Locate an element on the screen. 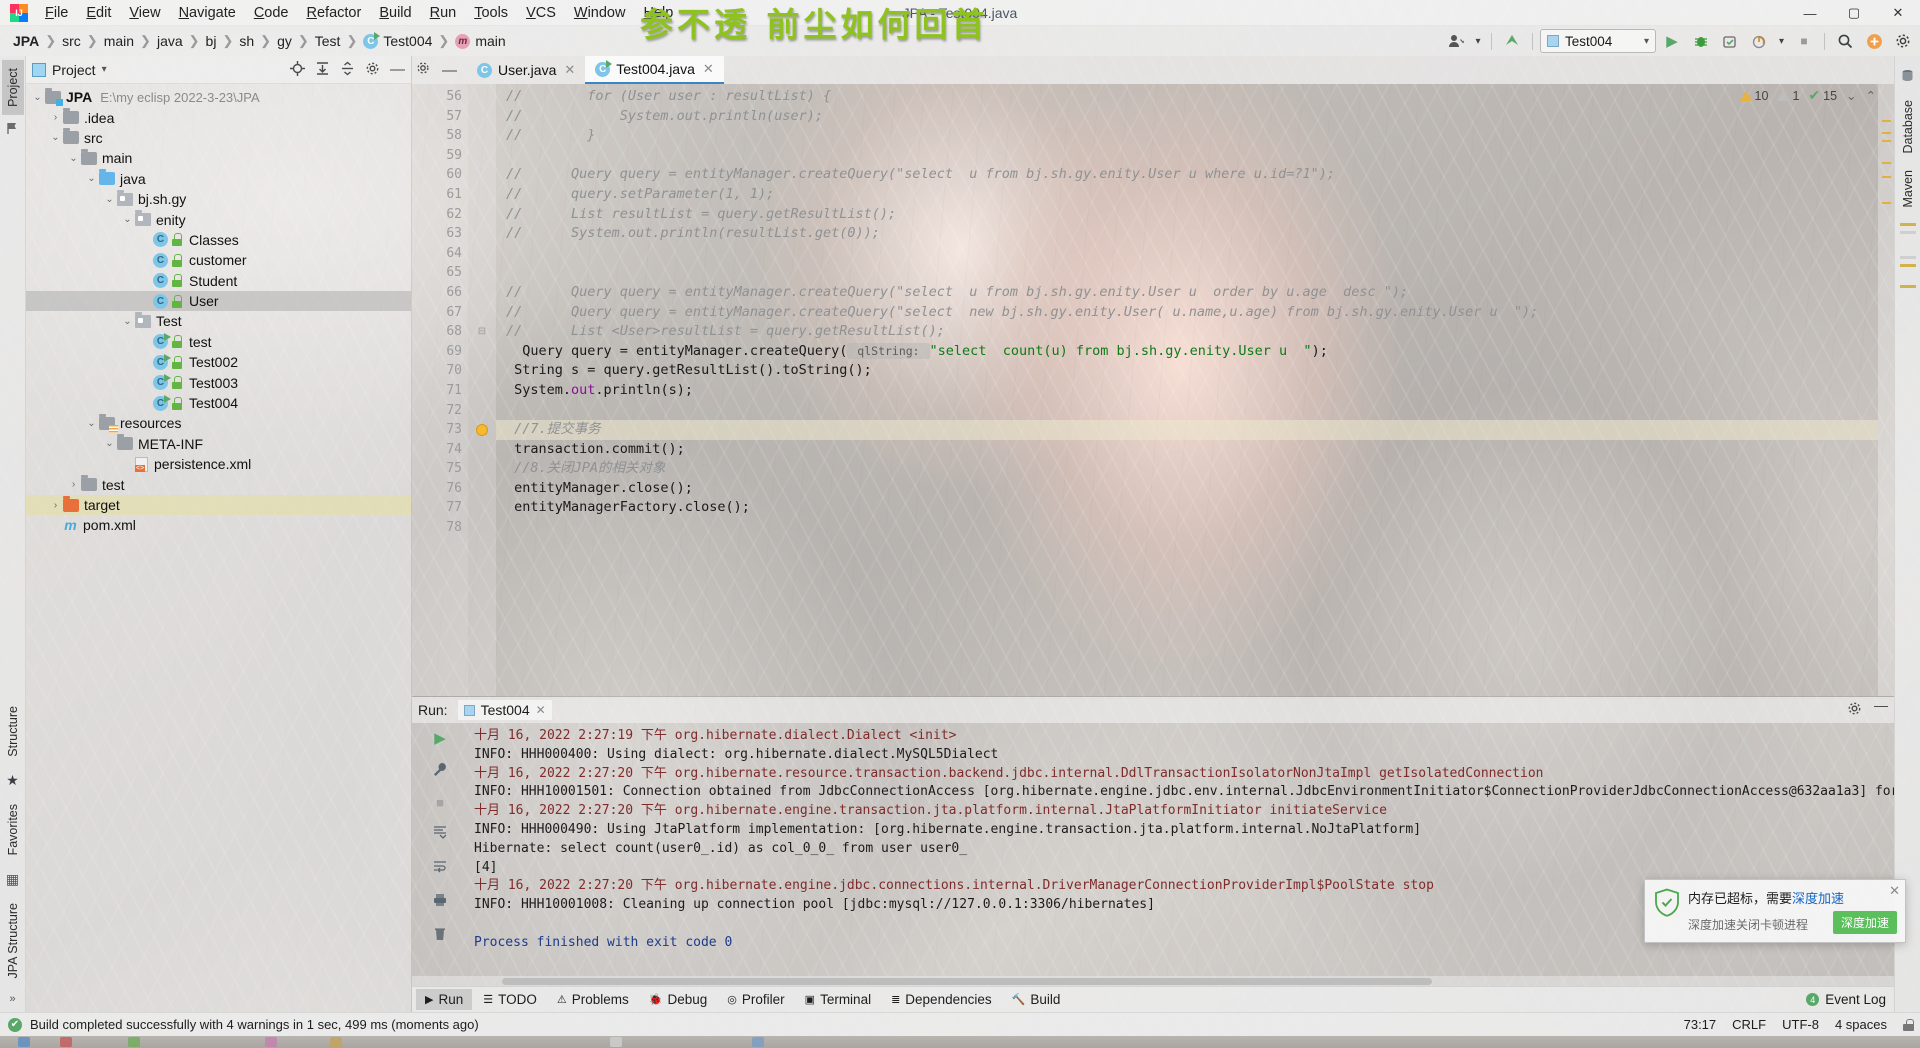  close-window-button: ✕ is located at coordinates (1898, 13).